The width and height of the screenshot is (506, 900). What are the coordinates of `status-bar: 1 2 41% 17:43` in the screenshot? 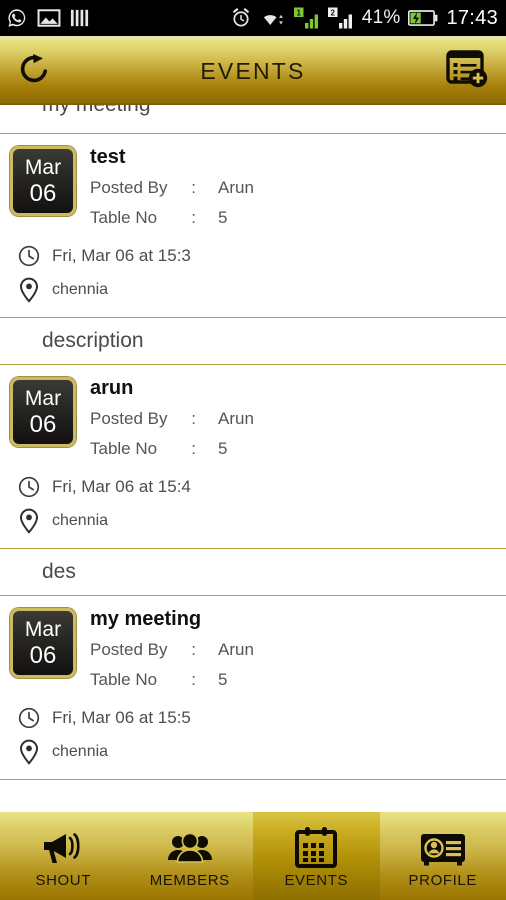 It's located at (253, 18).